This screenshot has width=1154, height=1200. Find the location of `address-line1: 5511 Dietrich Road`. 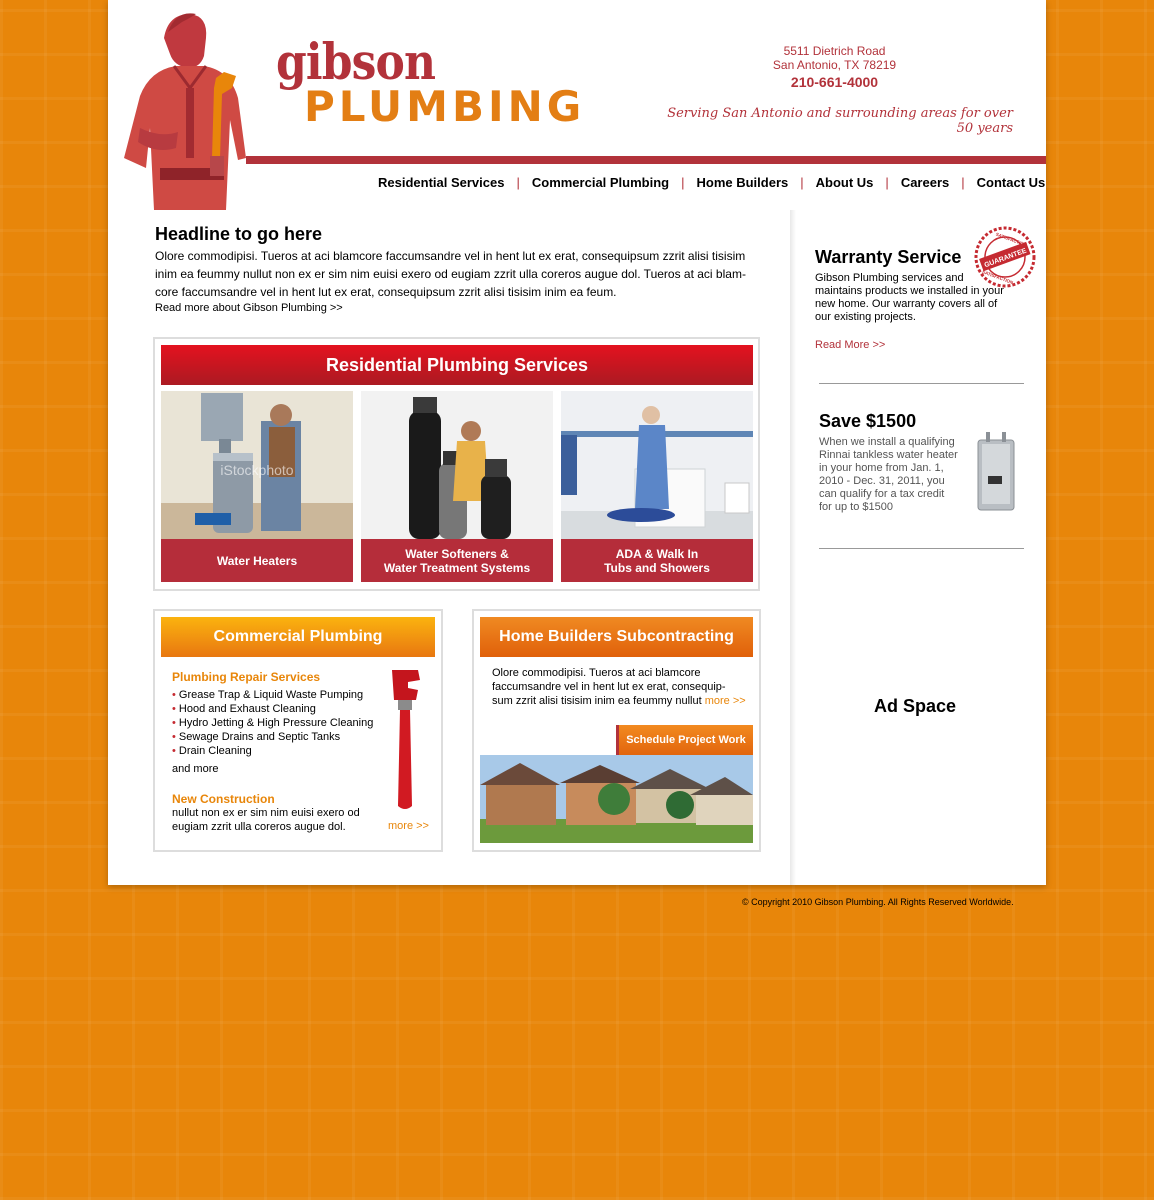

address-line1: 5511 Dietrich Road is located at coordinates (834, 51).